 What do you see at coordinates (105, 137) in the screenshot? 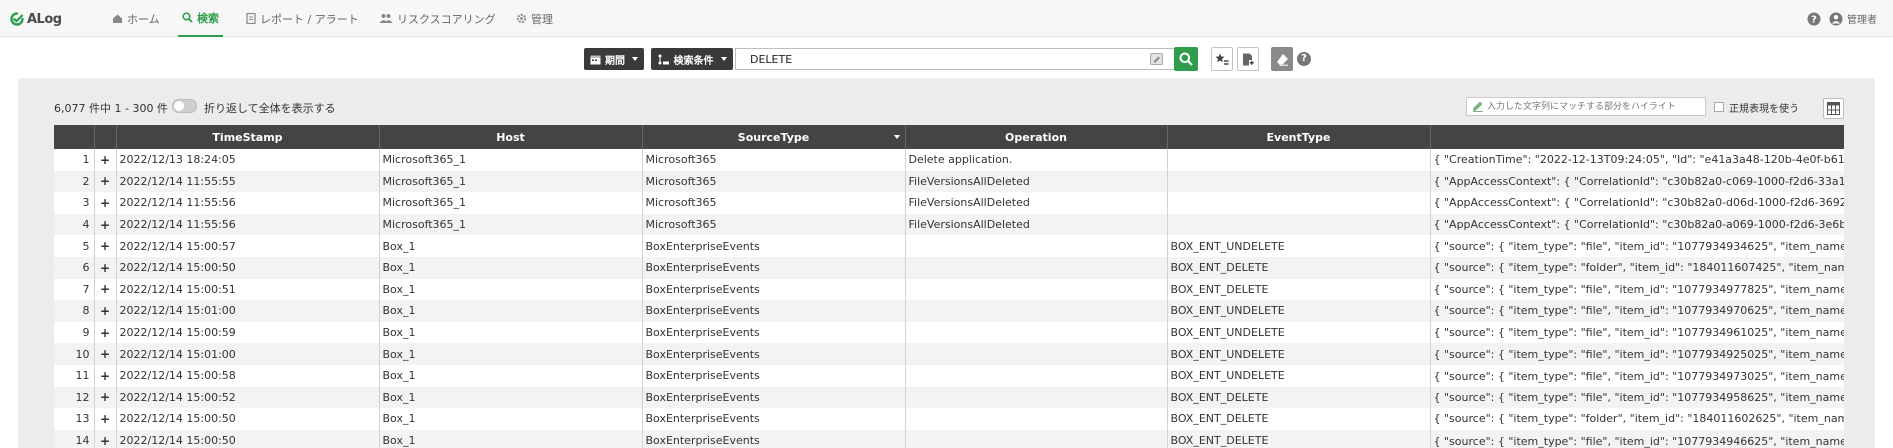
I see `header-expand` at bounding box center [105, 137].